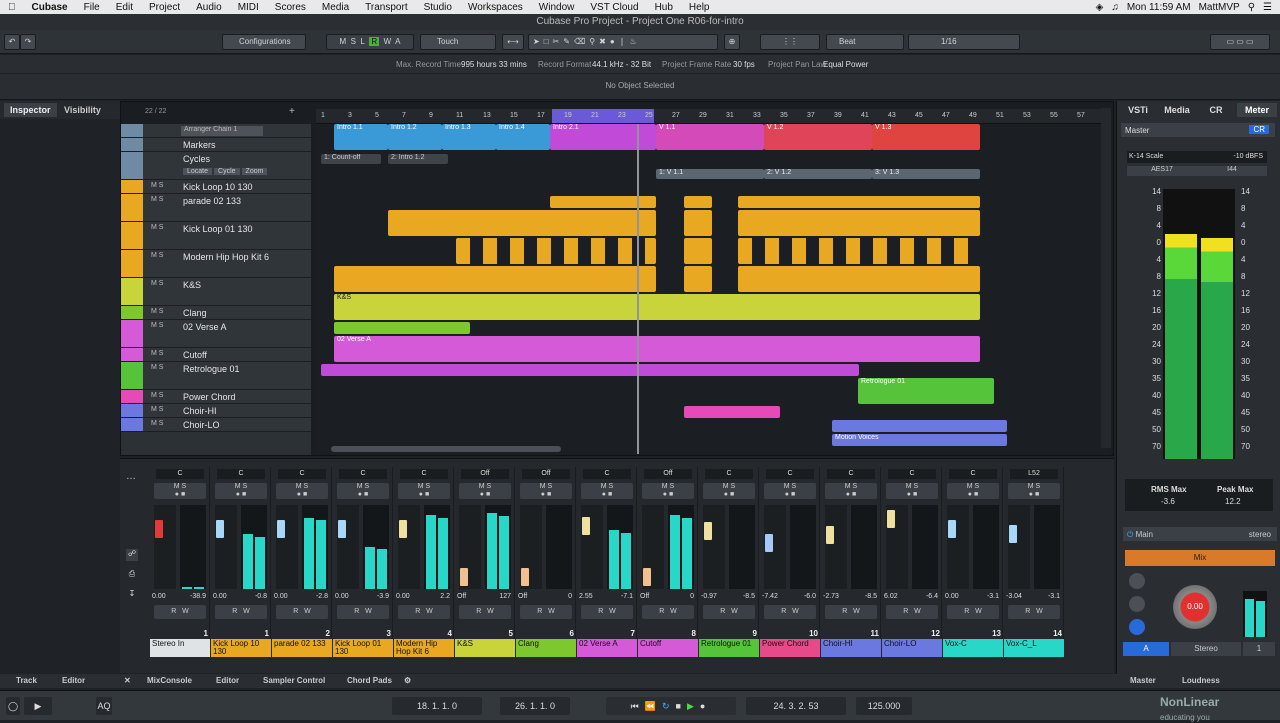 The image size is (1280, 723). I want to click on channel-name: Modern Hip Hop Kit 6, so click(424, 648).